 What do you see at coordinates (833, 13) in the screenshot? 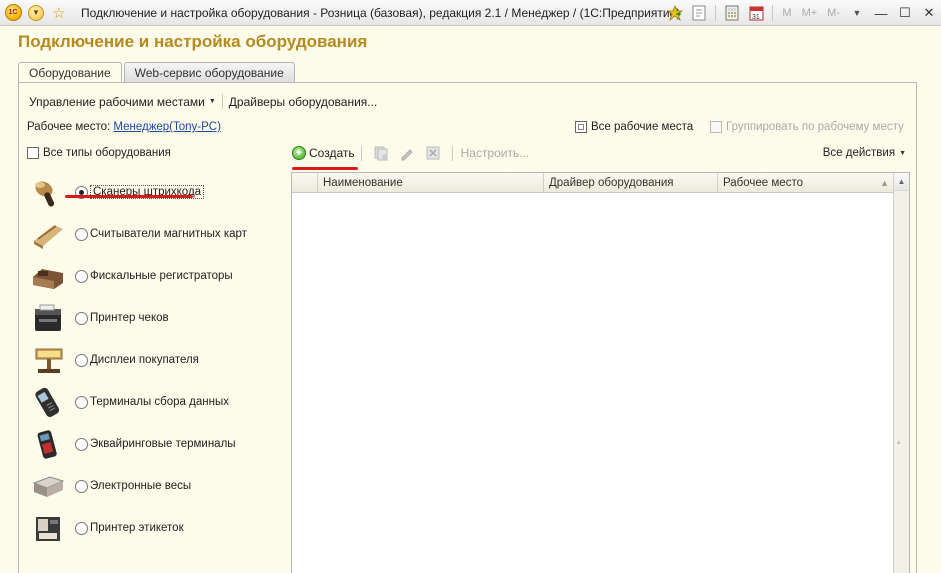
I see `memory-minus-button: M-` at bounding box center [833, 13].